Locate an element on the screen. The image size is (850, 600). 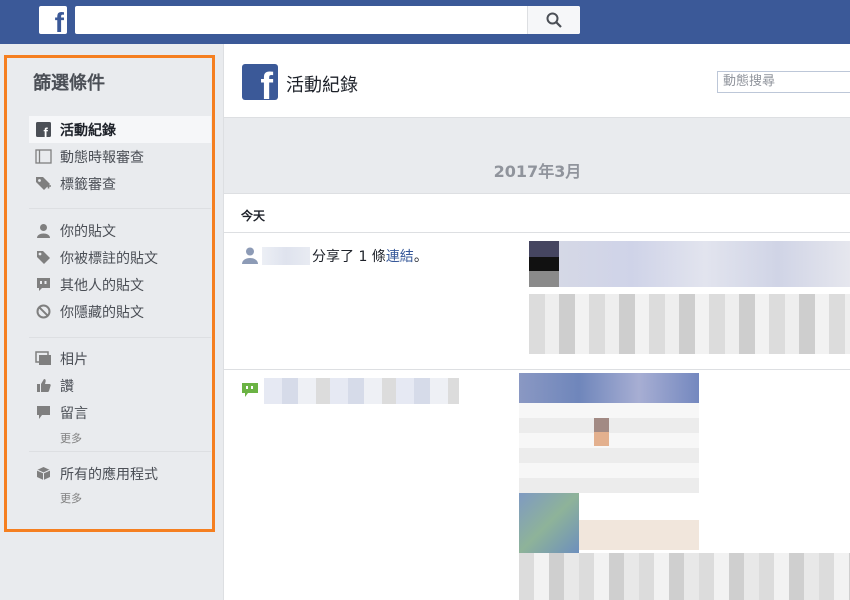
facebook-logo-icon: f is located at coordinates (260, 82).